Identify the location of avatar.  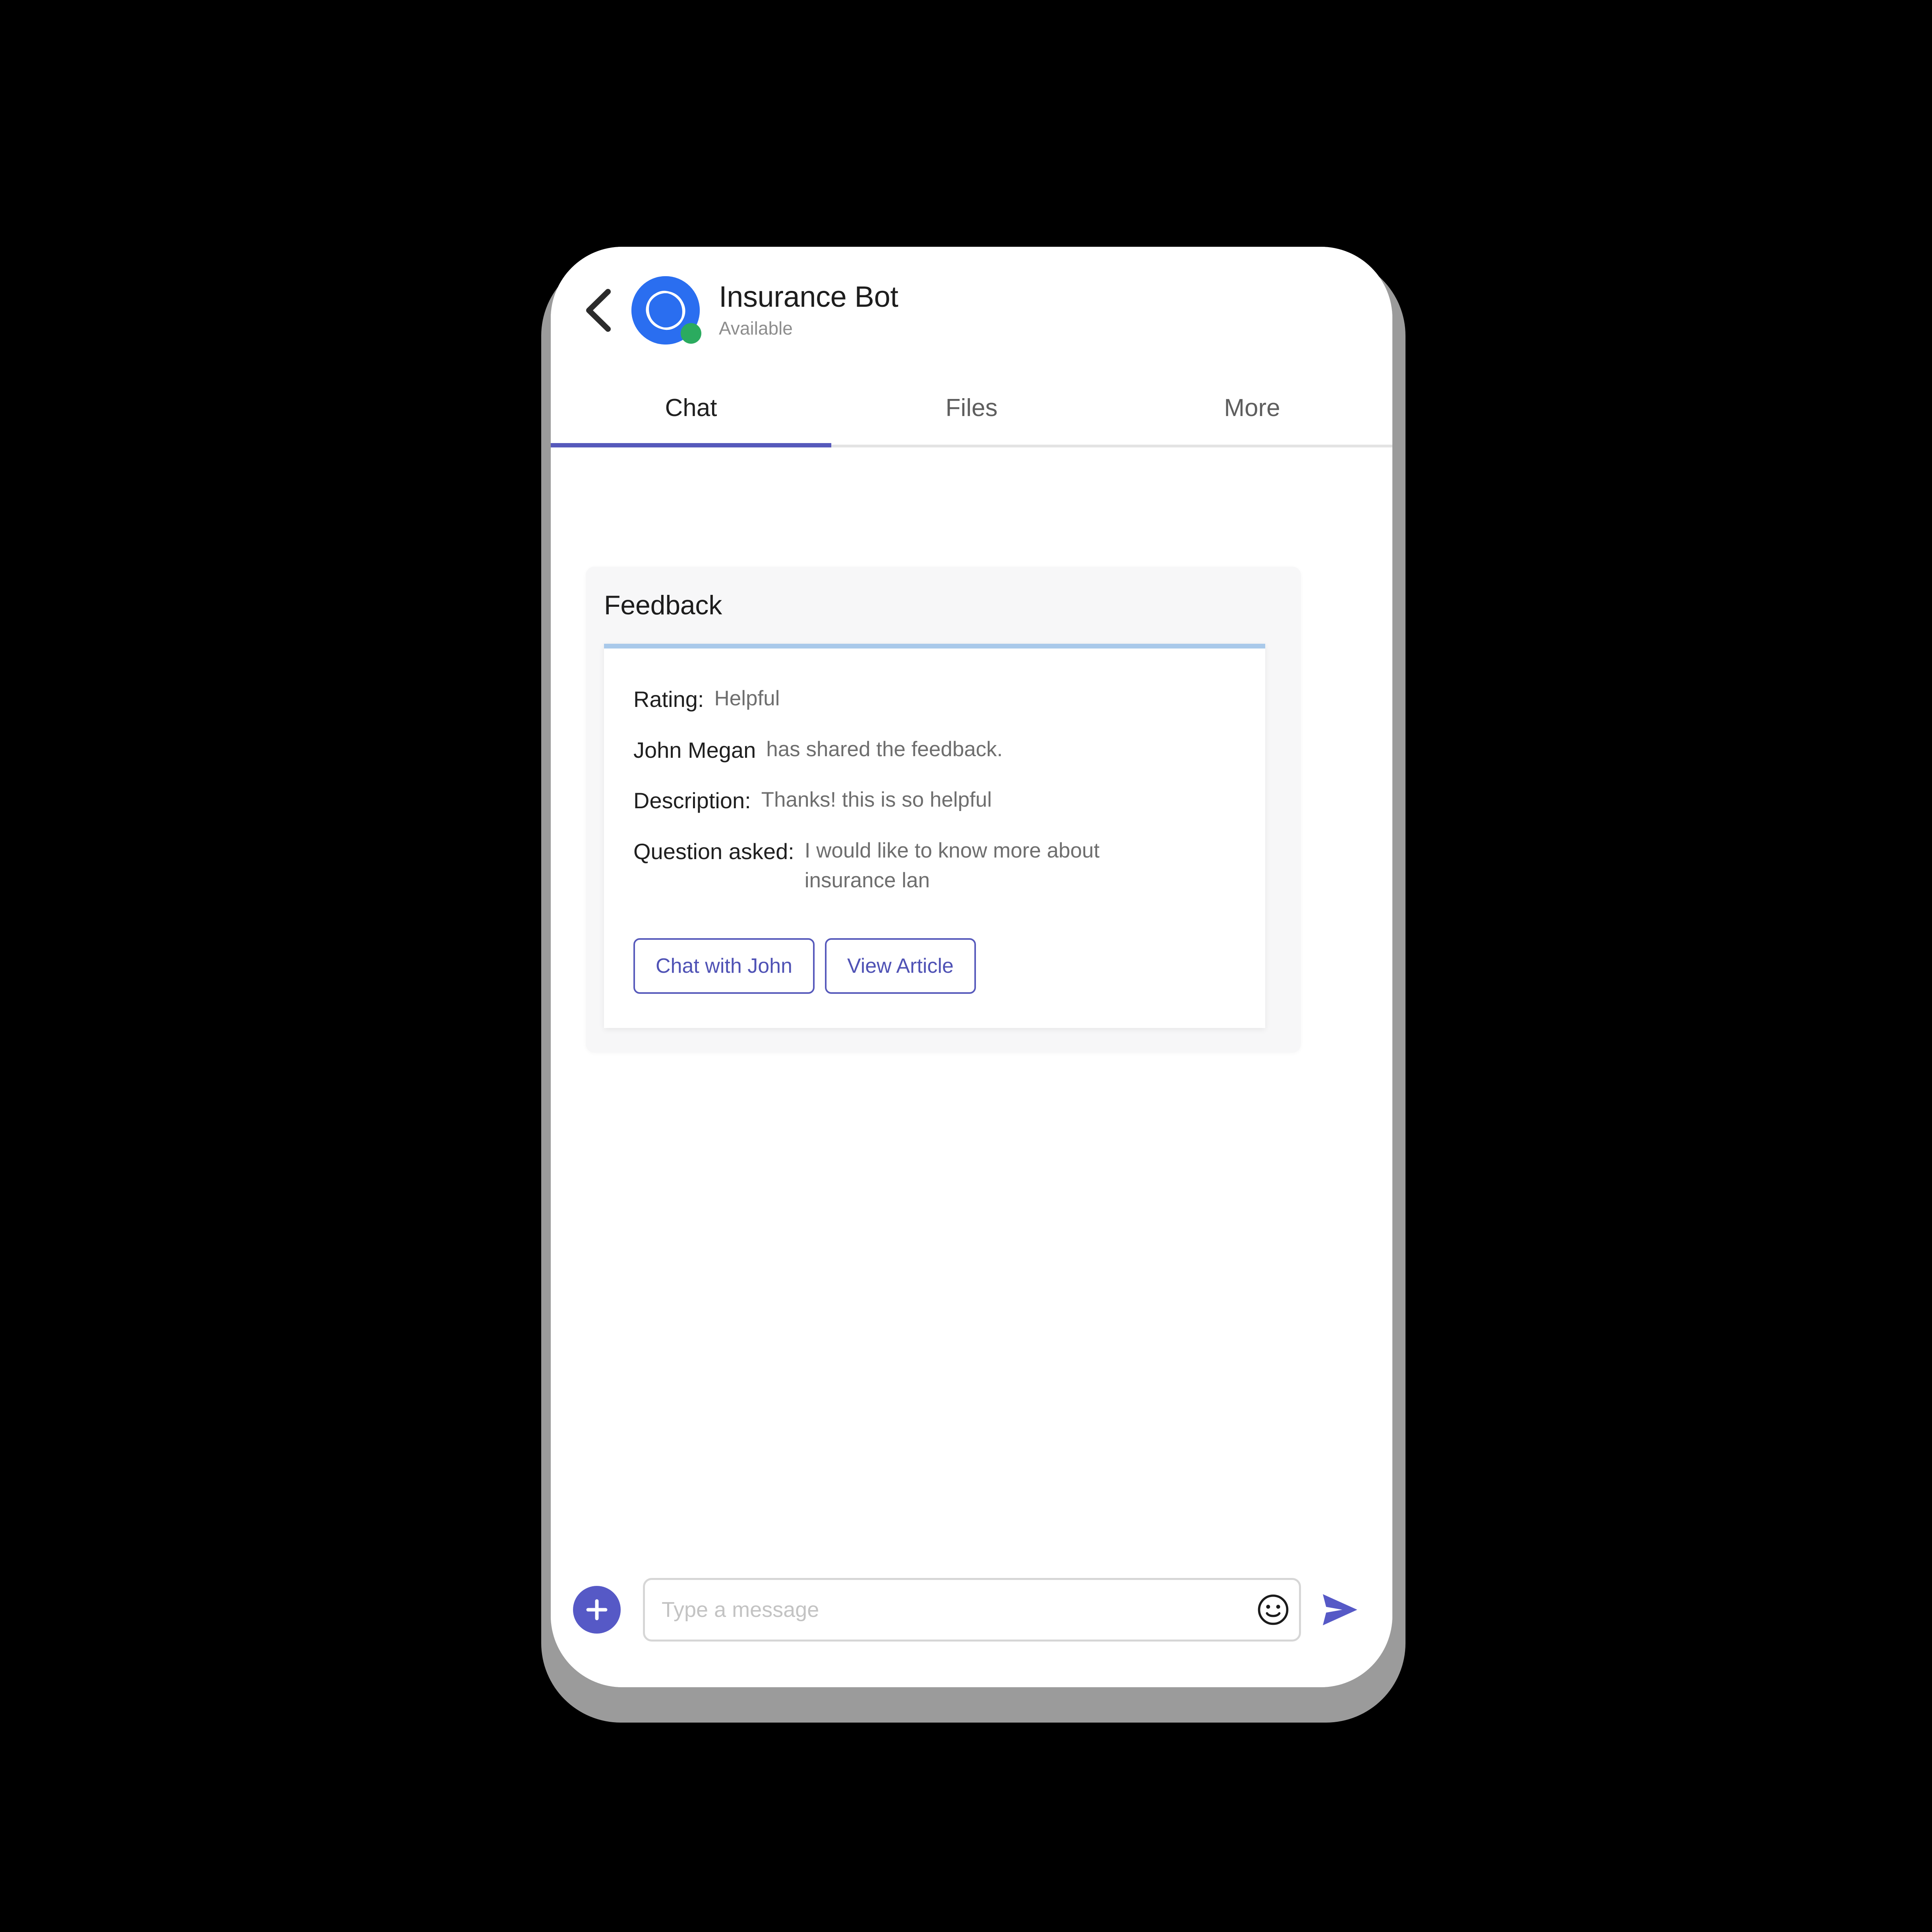
(666, 310).